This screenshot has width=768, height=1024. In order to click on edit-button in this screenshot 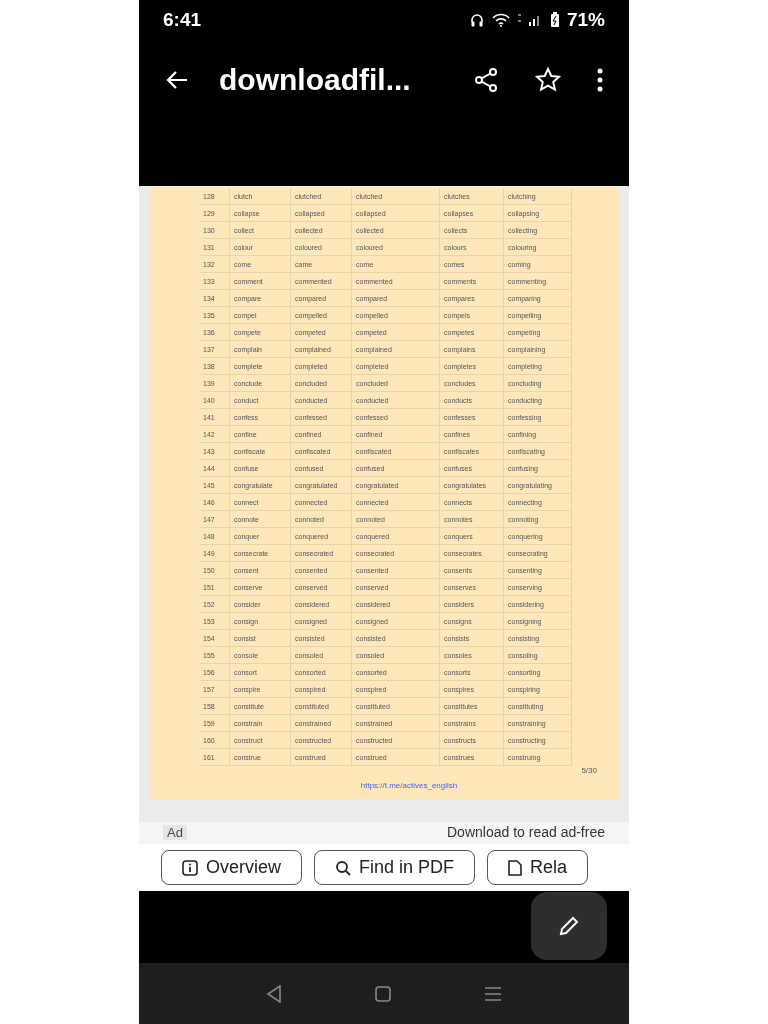, I will do `click(569, 926)`.